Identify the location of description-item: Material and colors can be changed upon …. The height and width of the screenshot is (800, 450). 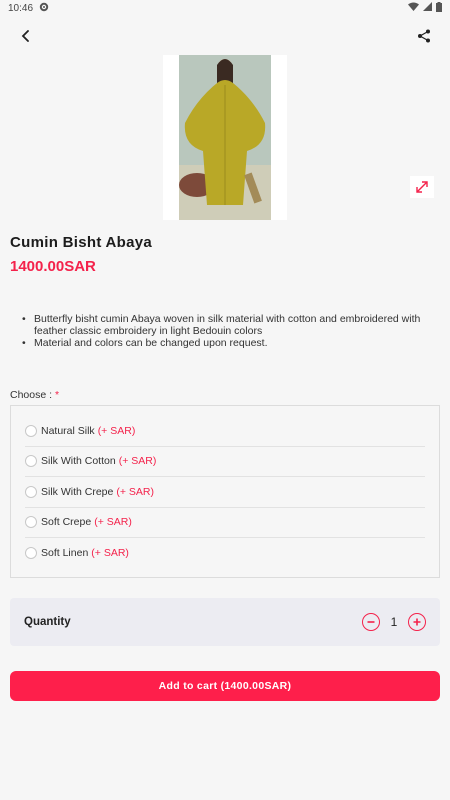
(222, 343).